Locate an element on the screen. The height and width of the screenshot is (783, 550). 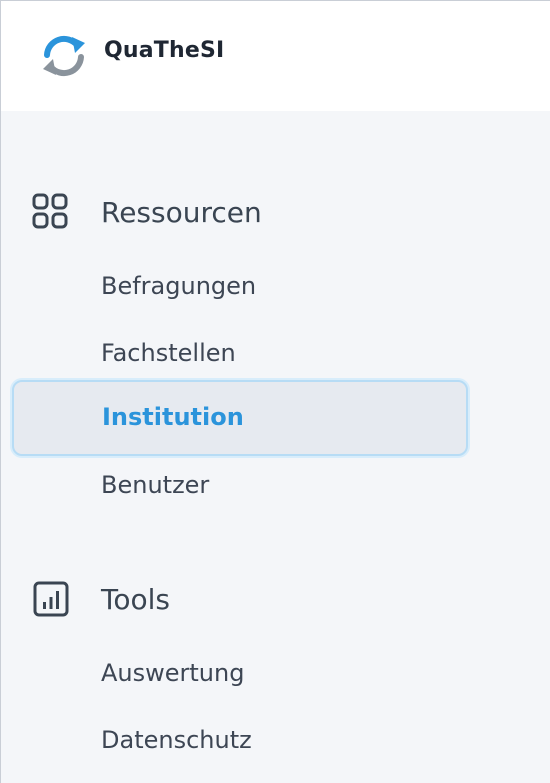
sidebar-item-institution: Institution is located at coordinates (240, 418).